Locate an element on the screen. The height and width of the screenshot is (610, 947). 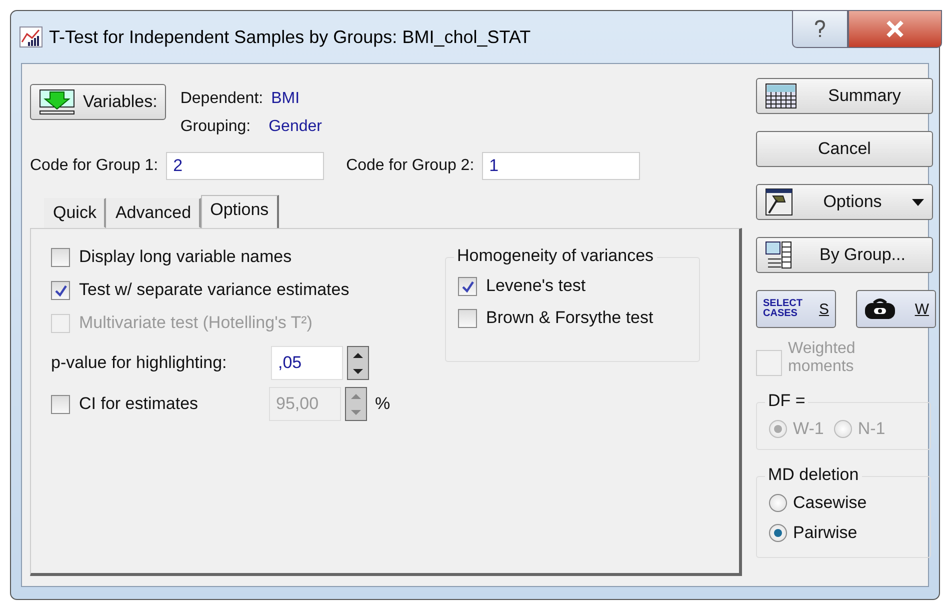
field-label: Code for Group 2: is located at coordinates (410, 166).